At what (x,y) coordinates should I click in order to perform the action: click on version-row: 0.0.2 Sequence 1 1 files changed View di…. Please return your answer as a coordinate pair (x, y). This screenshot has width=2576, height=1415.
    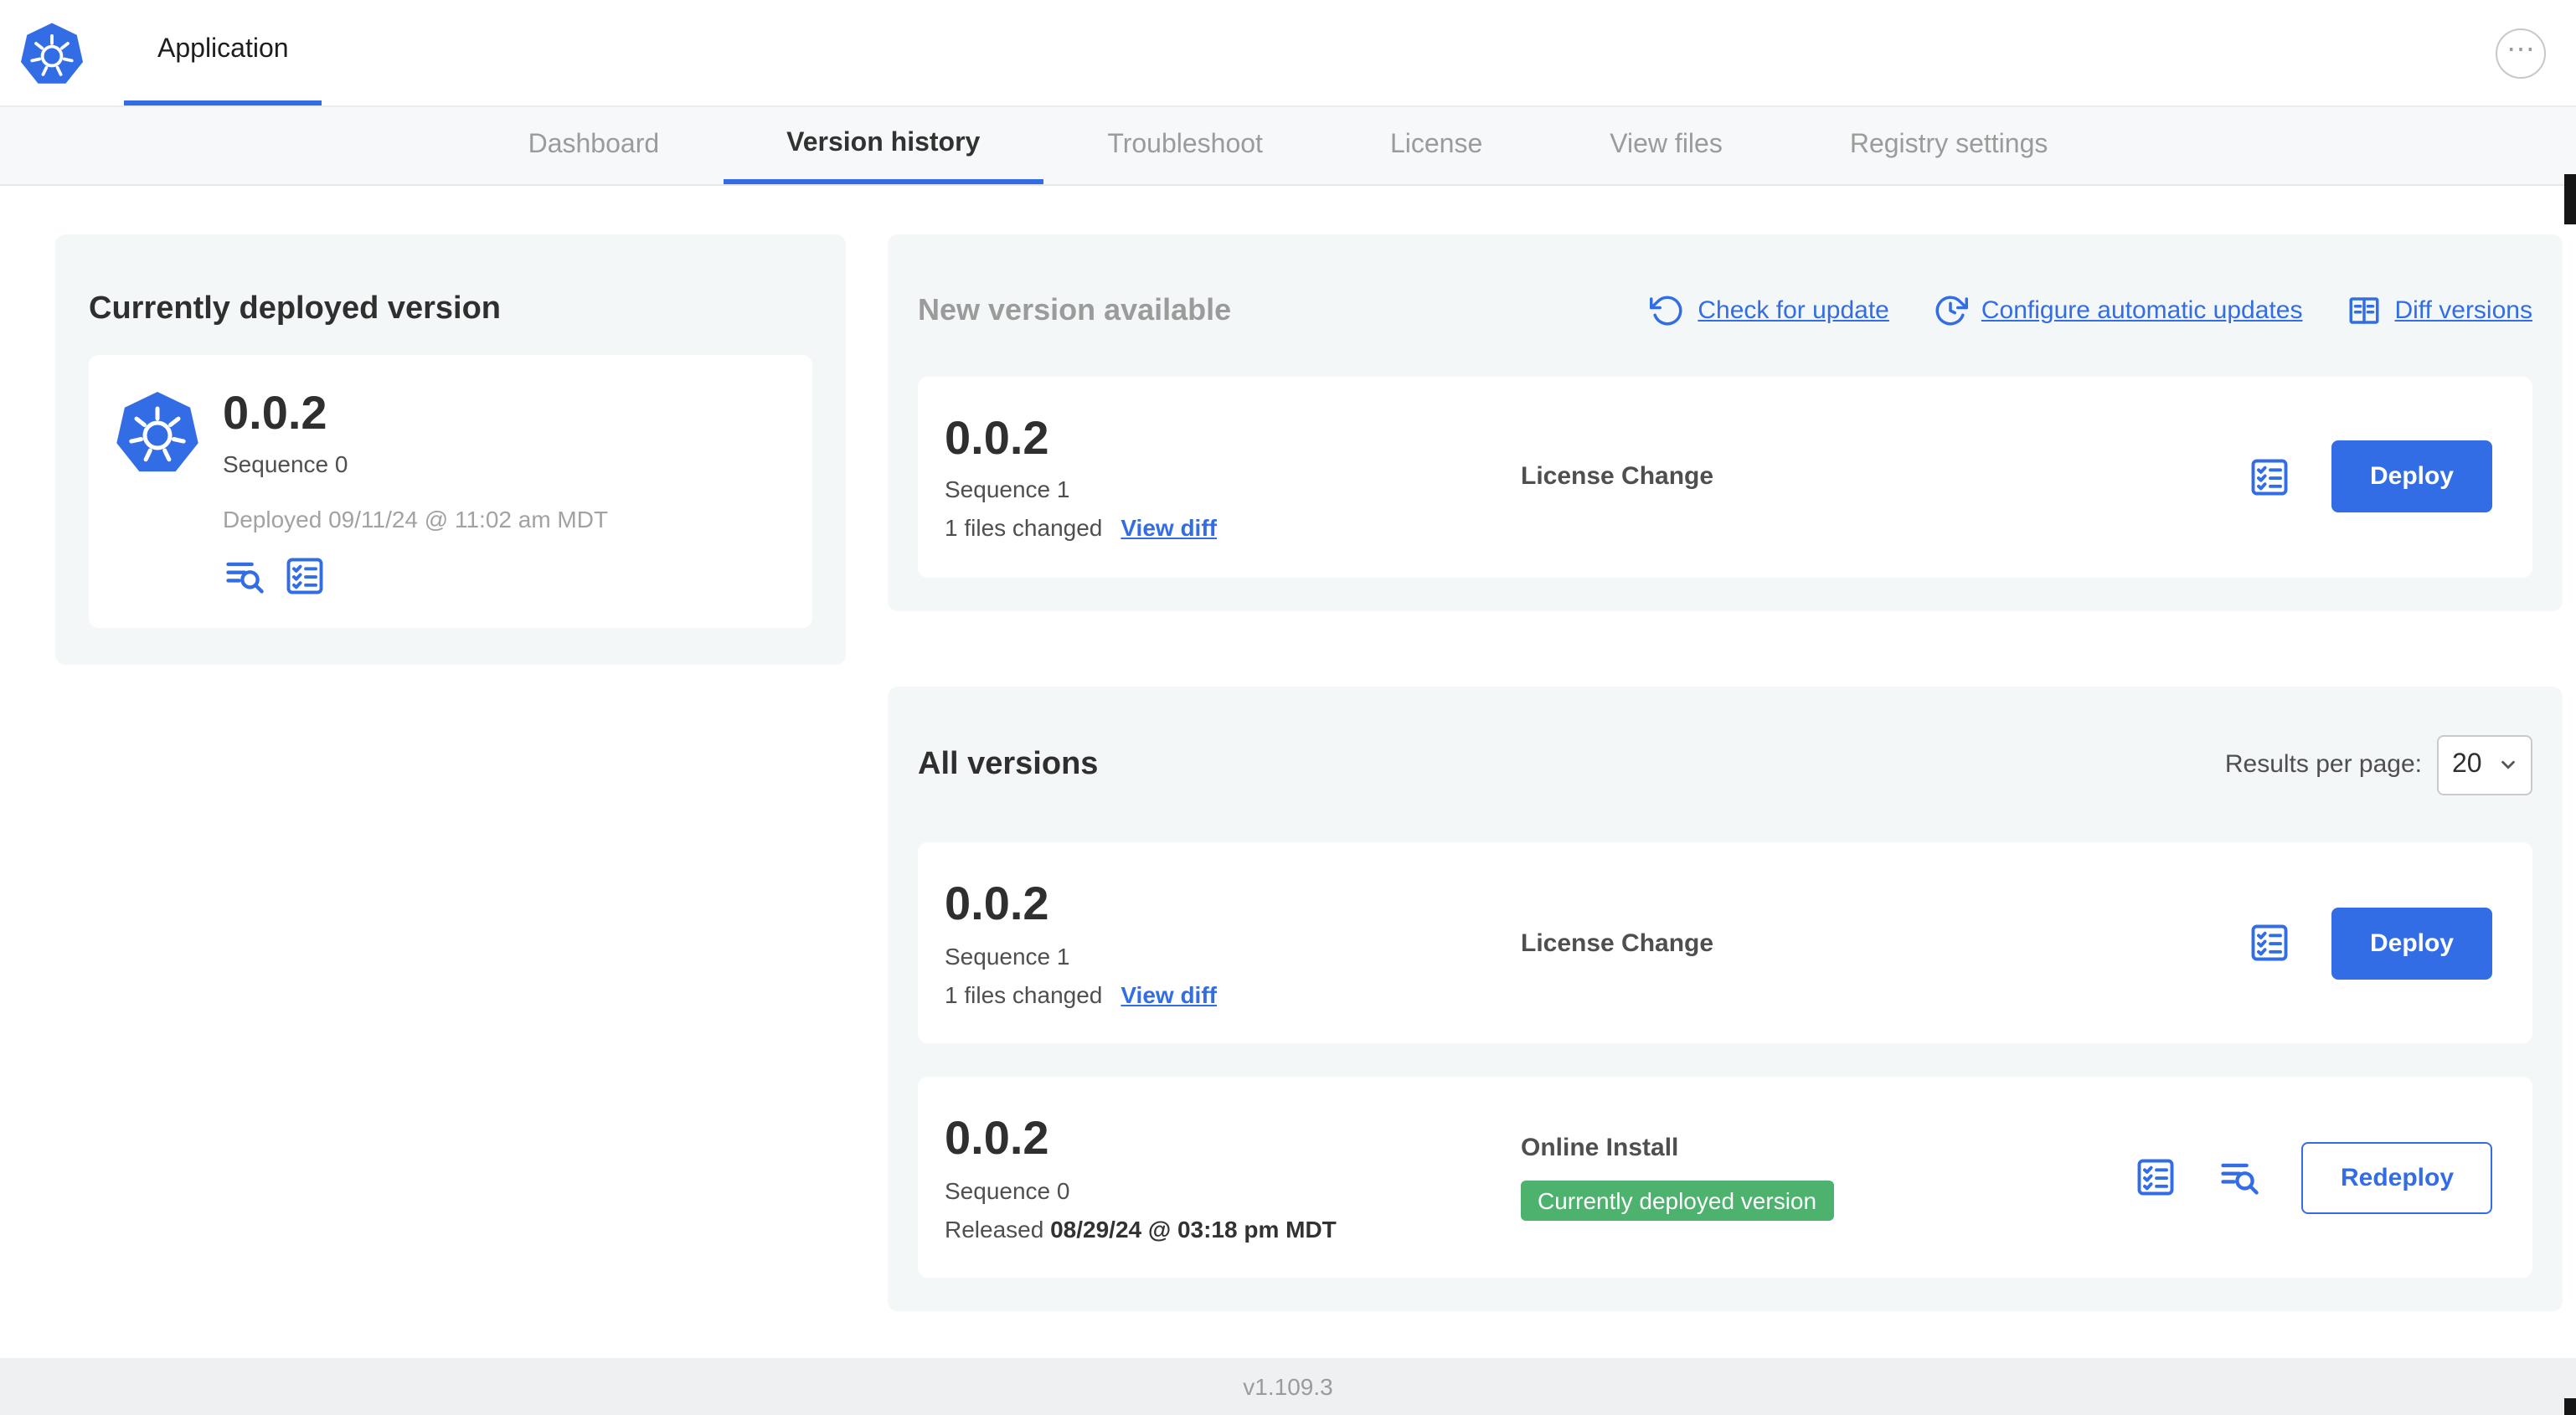
    Looking at the image, I should click on (1725, 943).